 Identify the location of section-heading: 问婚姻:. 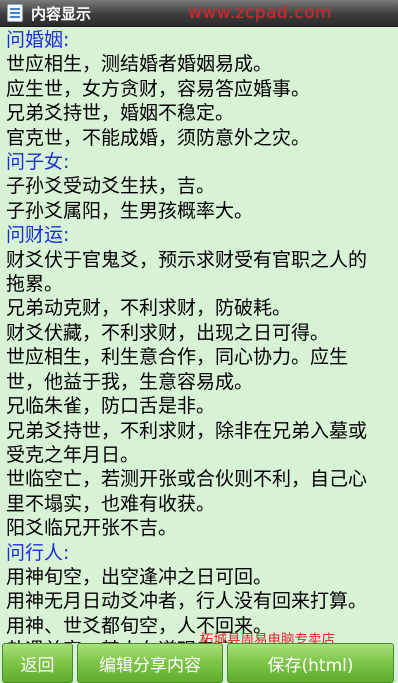
(38, 40).